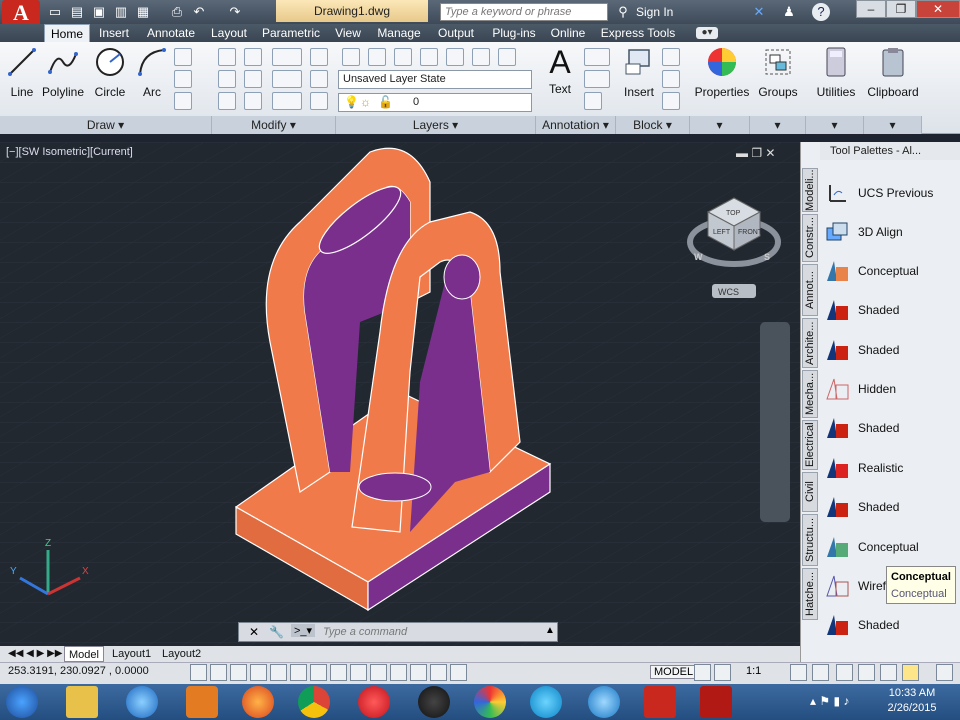 The height and width of the screenshot is (720, 960). Describe the element at coordinates (278, 672) in the screenshot. I see `polar-tracking-icon` at that location.